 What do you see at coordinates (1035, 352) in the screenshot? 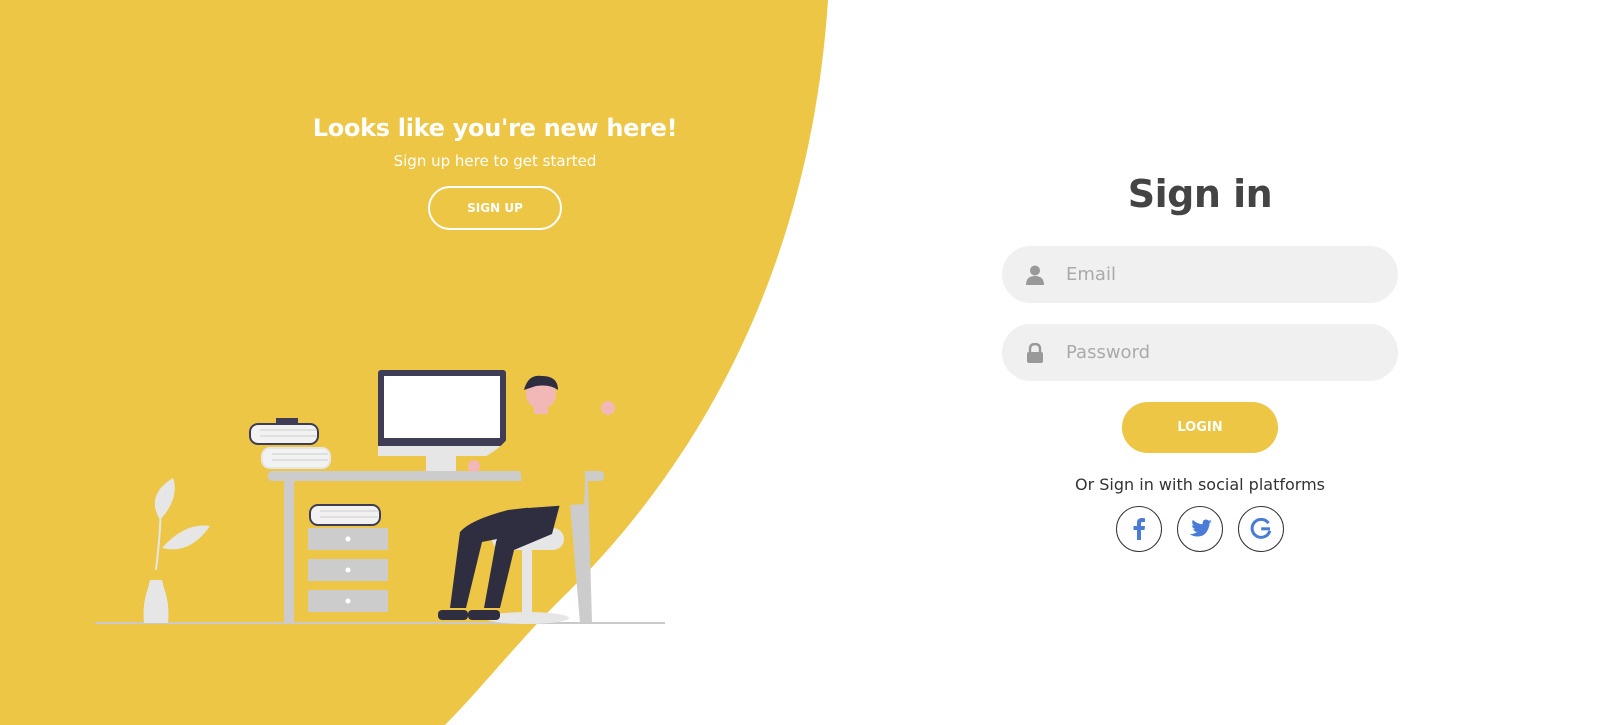
I see `lock-icon` at bounding box center [1035, 352].